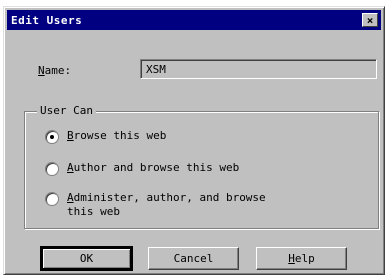 This screenshot has height=279, width=390. Describe the element at coordinates (194, 20) in the screenshot. I see `title-bar: Edit Users ×` at that location.